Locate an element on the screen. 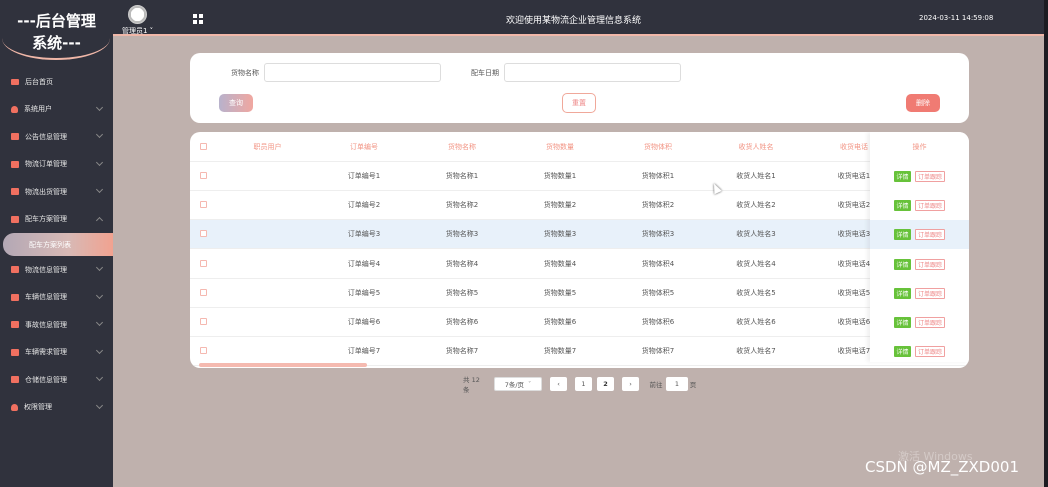  sidebar-item-1: 系统用户 is located at coordinates (56, 110).